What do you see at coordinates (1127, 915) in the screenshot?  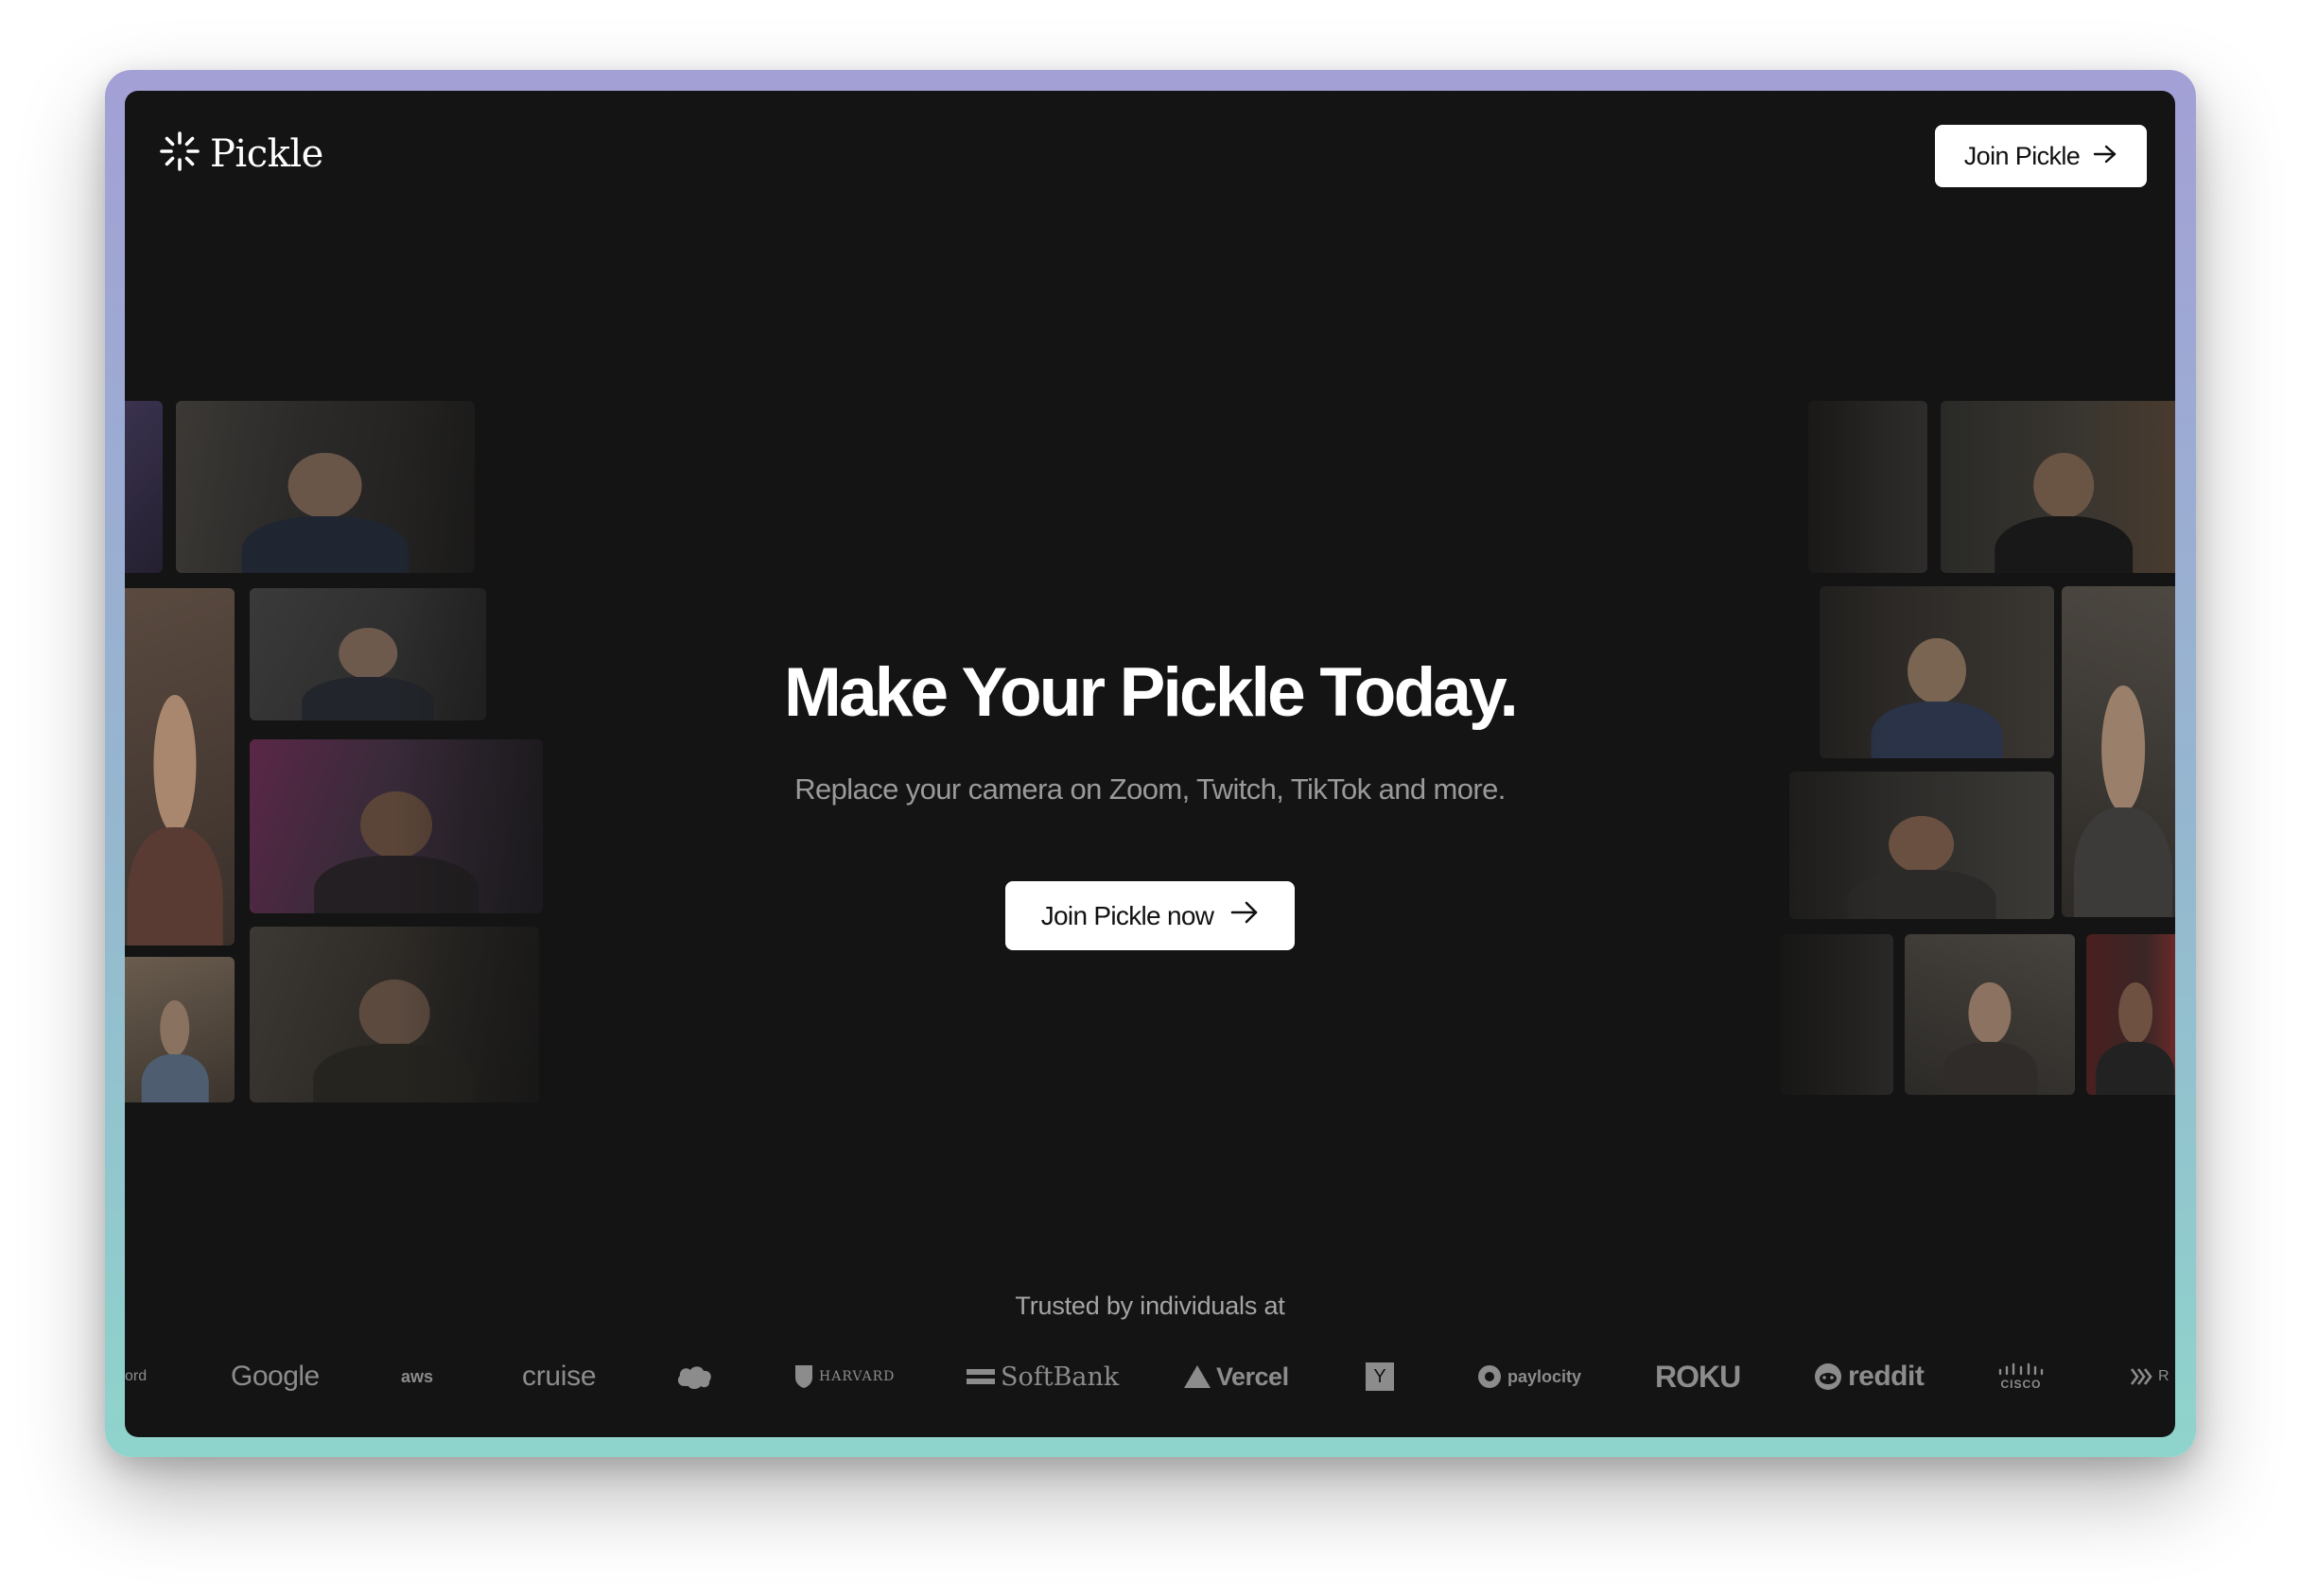 I see `cta-label: Join Pickle now` at bounding box center [1127, 915].